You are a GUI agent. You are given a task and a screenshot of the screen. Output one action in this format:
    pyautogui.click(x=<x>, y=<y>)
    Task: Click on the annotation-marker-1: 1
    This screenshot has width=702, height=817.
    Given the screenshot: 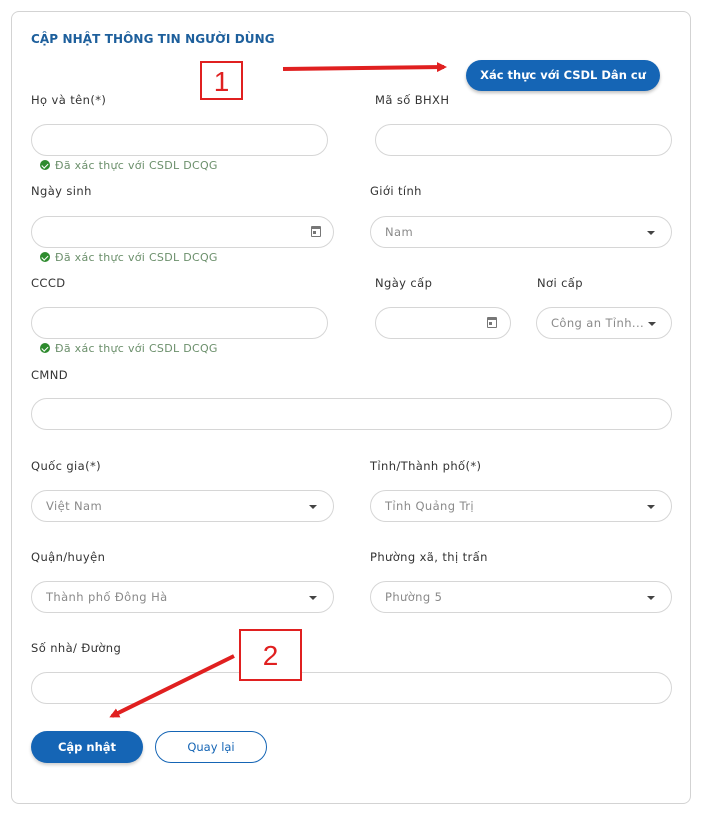 What is the action you would take?
    pyautogui.click(x=221, y=80)
    